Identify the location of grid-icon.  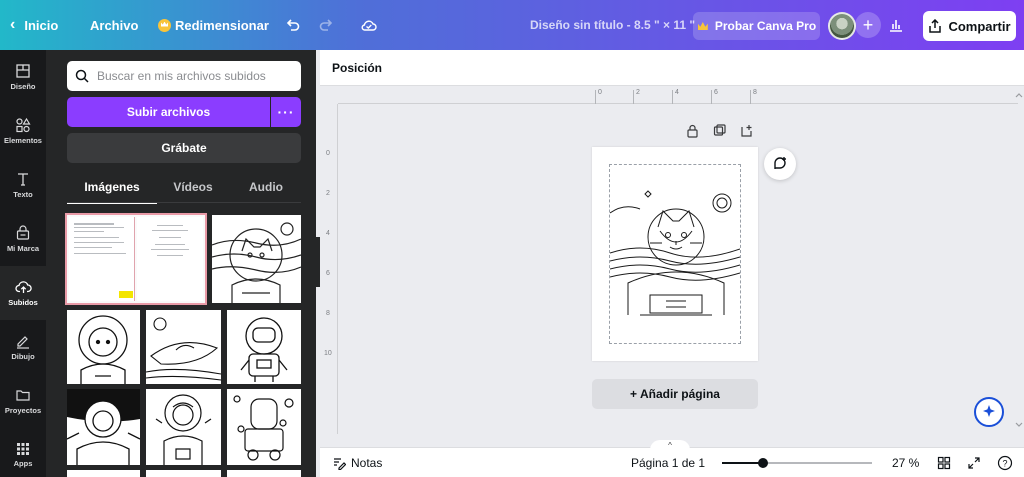
(23, 449).